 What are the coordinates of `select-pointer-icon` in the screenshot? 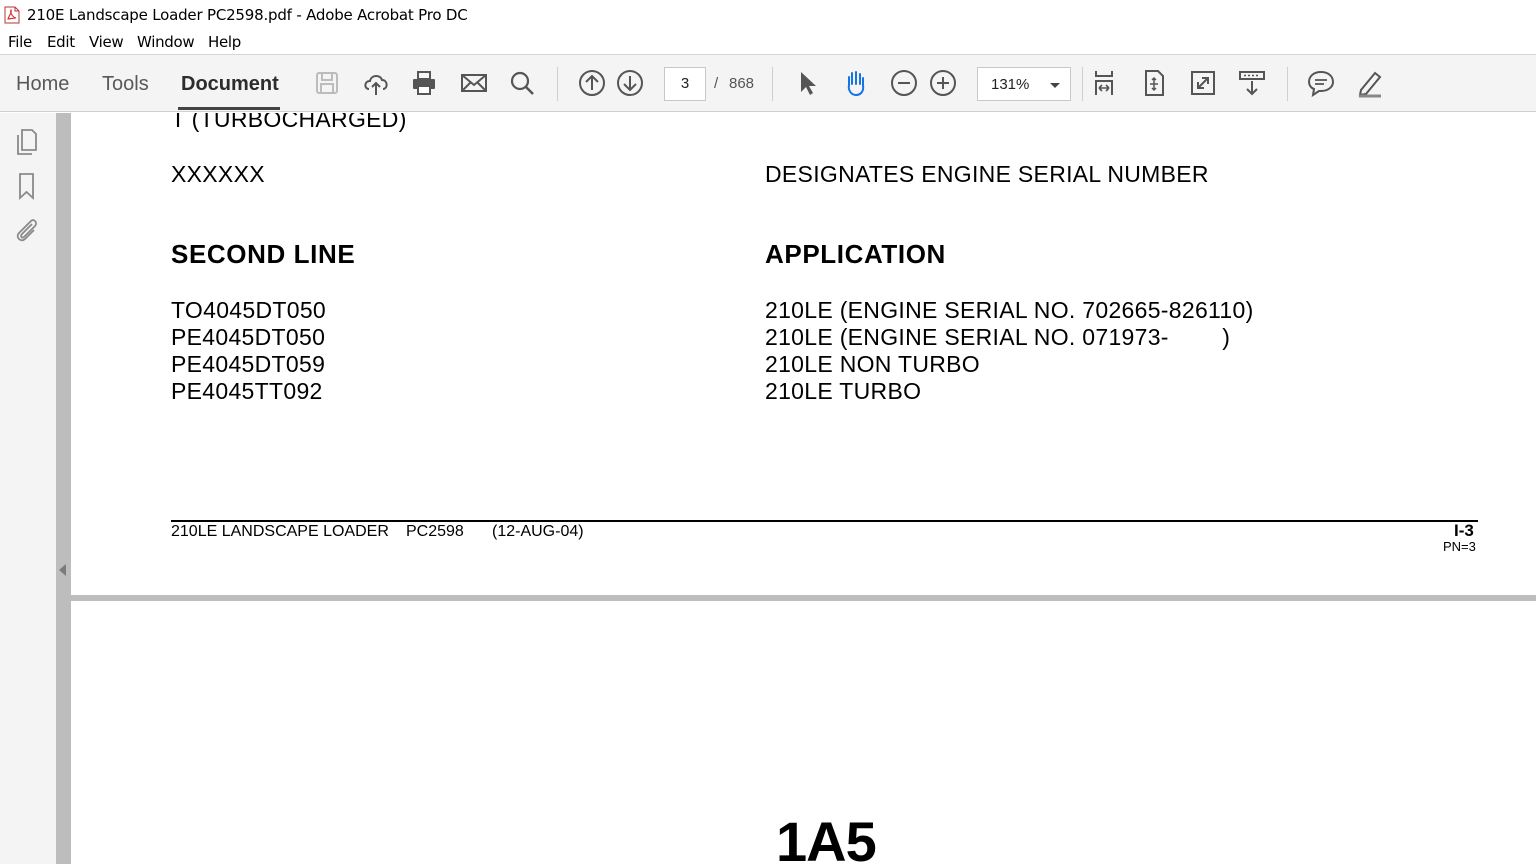 It's located at (808, 83).